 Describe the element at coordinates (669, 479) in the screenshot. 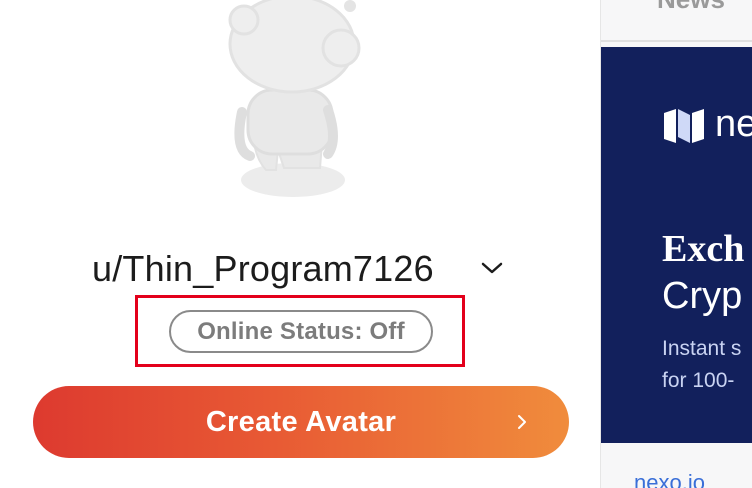

I see `ad-domain-link: nexo.io` at that location.